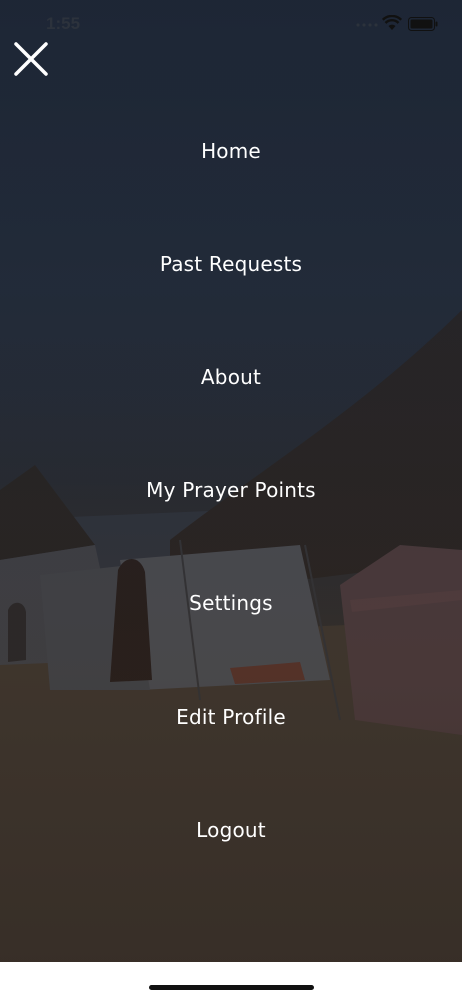 The height and width of the screenshot is (1000, 462). What do you see at coordinates (231, 151) in the screenshot?
I see `menu-item-home: Home` at bounding box center [231, 151].